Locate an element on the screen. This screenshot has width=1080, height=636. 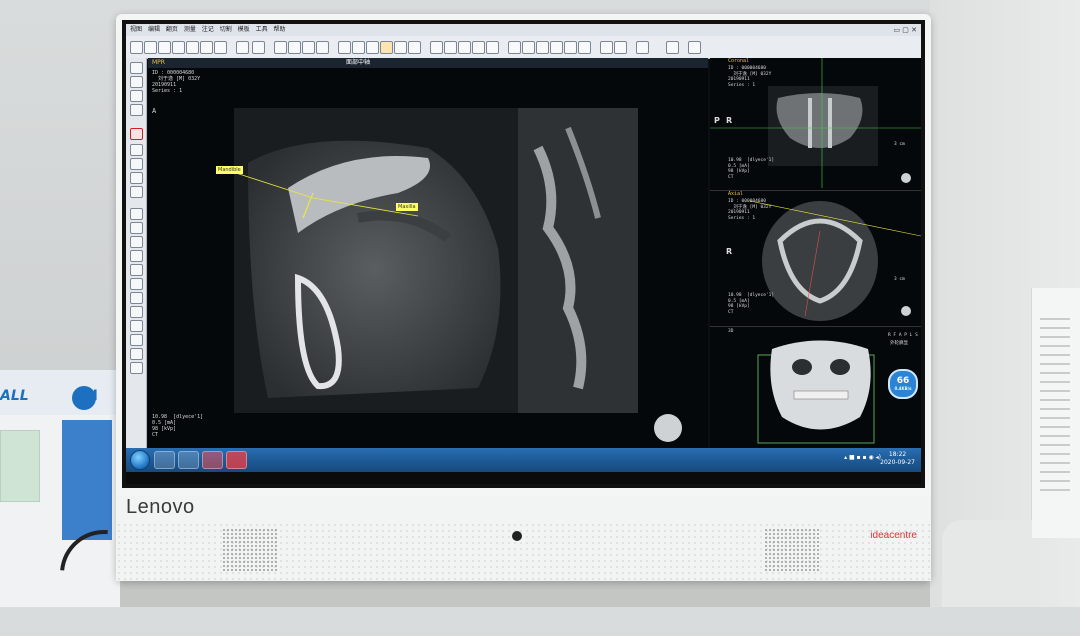
brand-logo: Lenovo is located at coordinates (160, 507).